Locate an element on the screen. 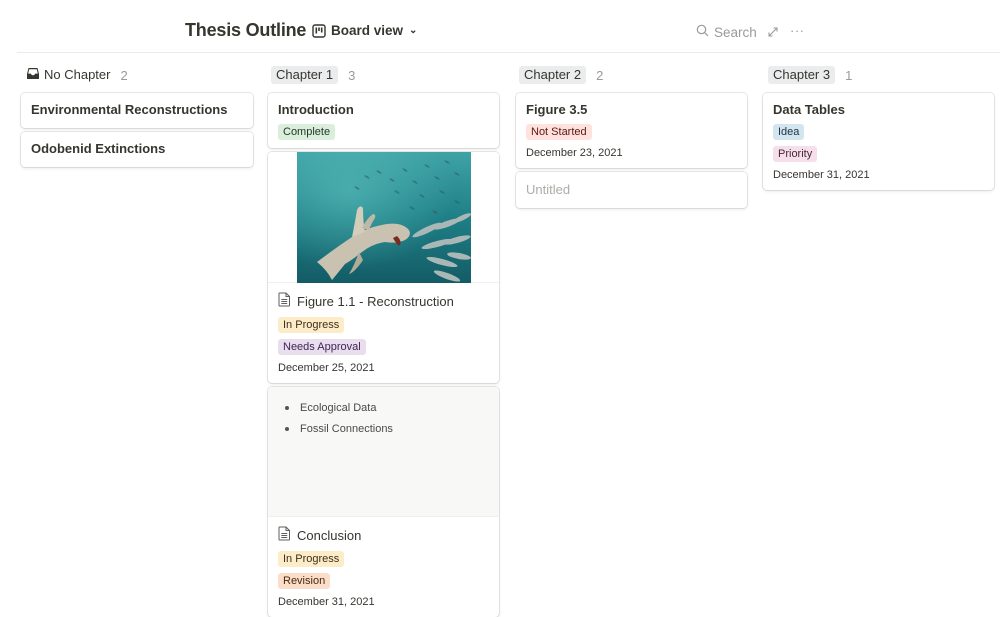  status-tag-idea: Idea is located at coordinates (789, 132).